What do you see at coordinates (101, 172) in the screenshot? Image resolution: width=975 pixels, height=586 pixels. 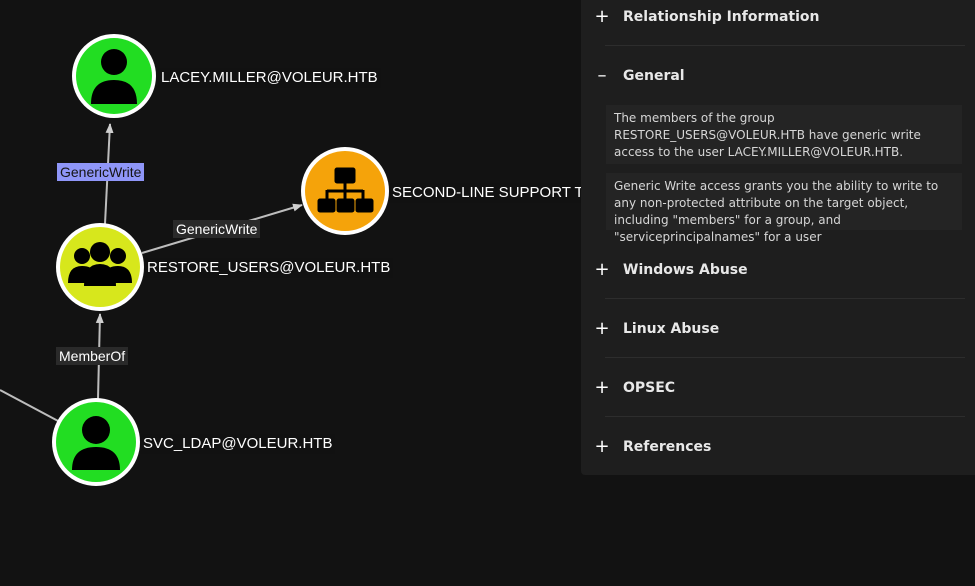 I see `edge-label-genericwrite-lacey: GenericWrite` at bounding box center [101, 172].